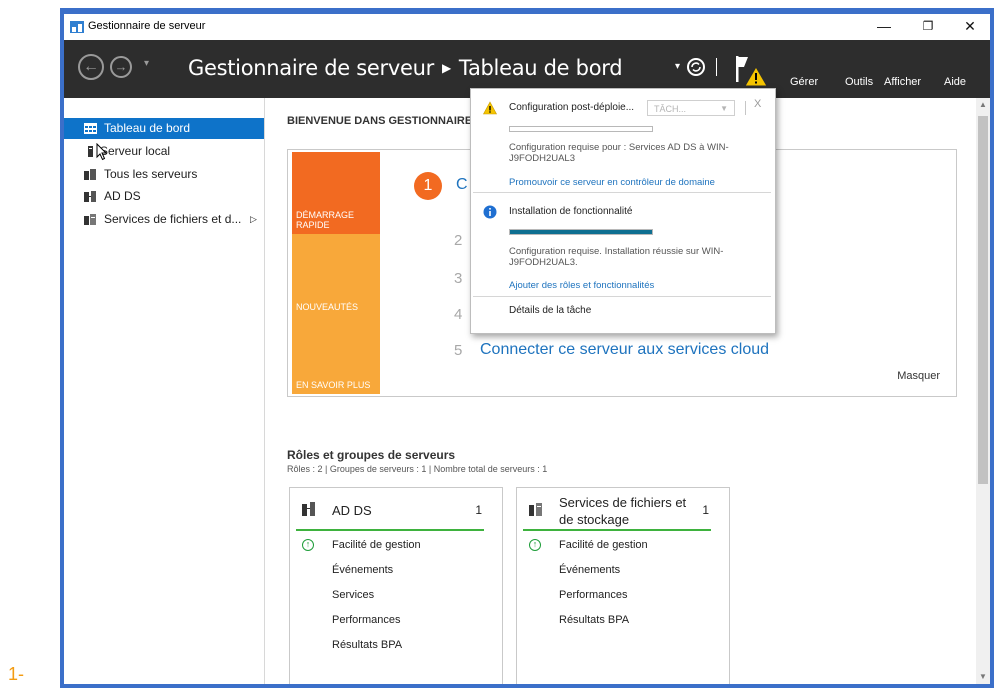  Describe the element at coordinates (550, 310) in the screenshot. I see `task-details-link: Détails de la tâche` at that location.